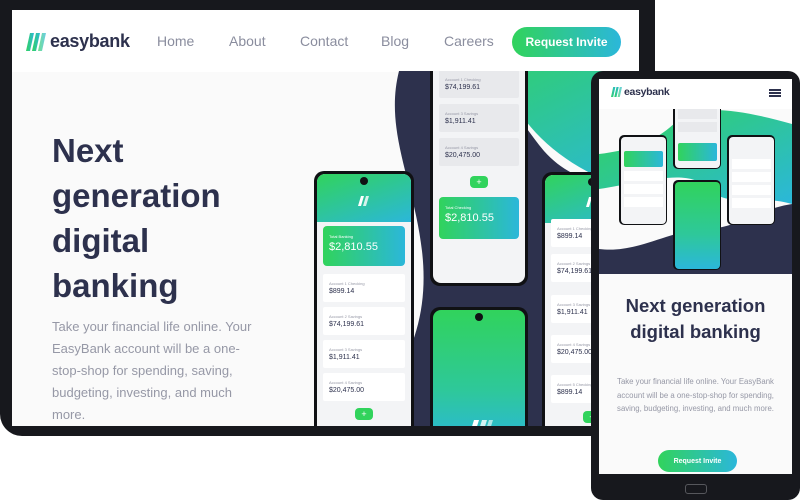  What do you see at coordinates (695, 94) in the screenshot?
I see `mobile-header: easybank` at bounding box center [695, 94].